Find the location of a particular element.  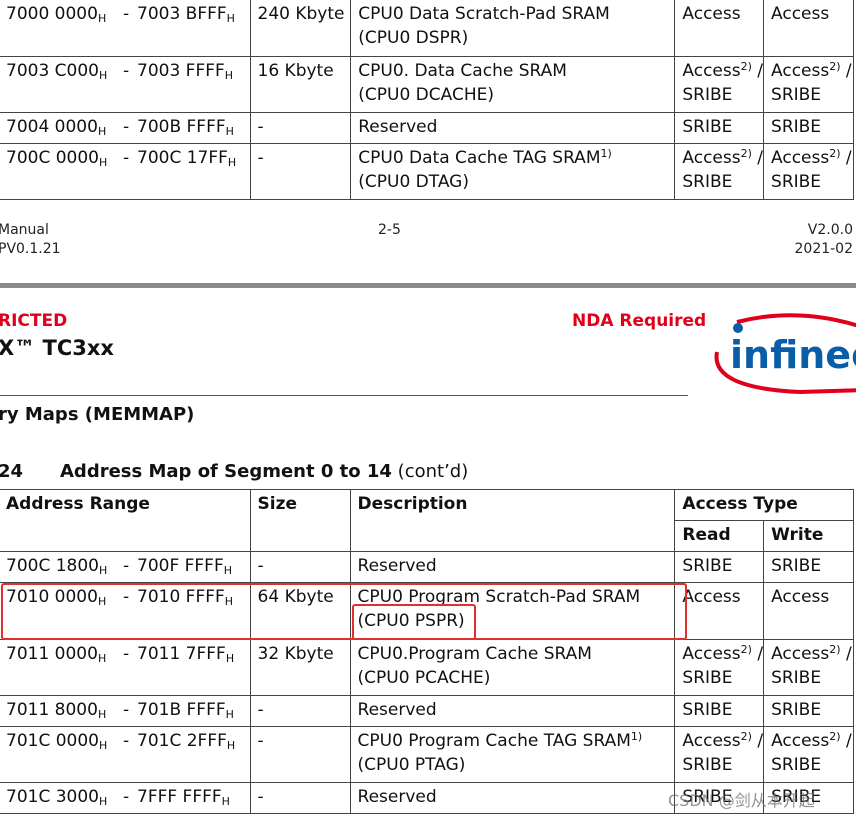

address-range-cell: 700C 0000H -700C 17FFH is located at coordinates (125, 171).